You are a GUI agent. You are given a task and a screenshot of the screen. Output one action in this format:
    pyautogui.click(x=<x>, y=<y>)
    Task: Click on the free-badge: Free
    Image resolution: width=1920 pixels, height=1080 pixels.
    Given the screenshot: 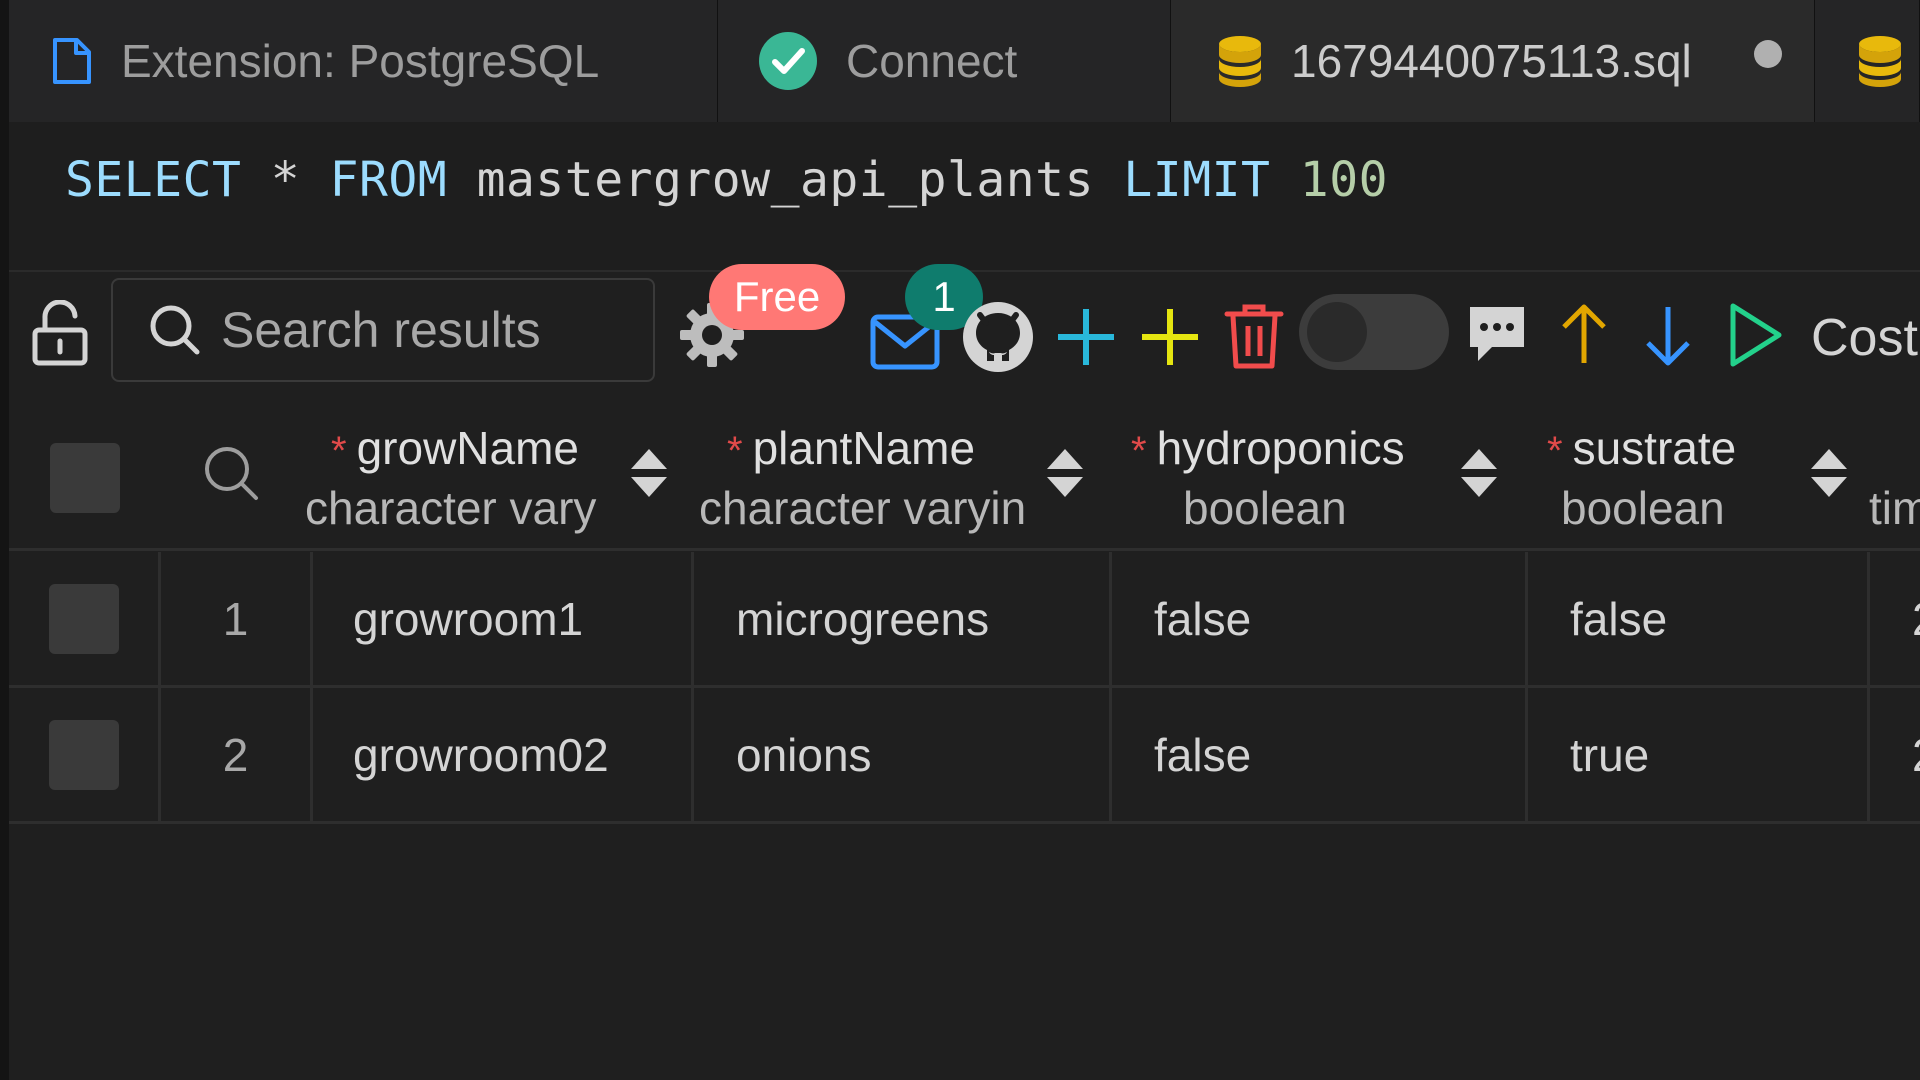 What is the action you would take?
    pyautogui.click(x=777, y=297)
    